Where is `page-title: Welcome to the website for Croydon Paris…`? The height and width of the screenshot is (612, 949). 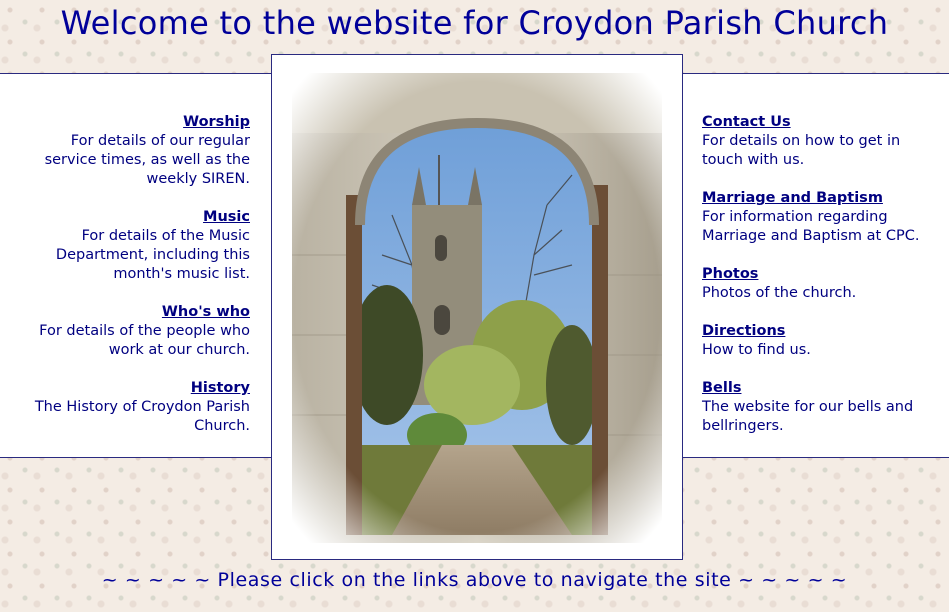 page-title: Welcome to the website for Croydon Paris… is located at coordinates (474, 23).